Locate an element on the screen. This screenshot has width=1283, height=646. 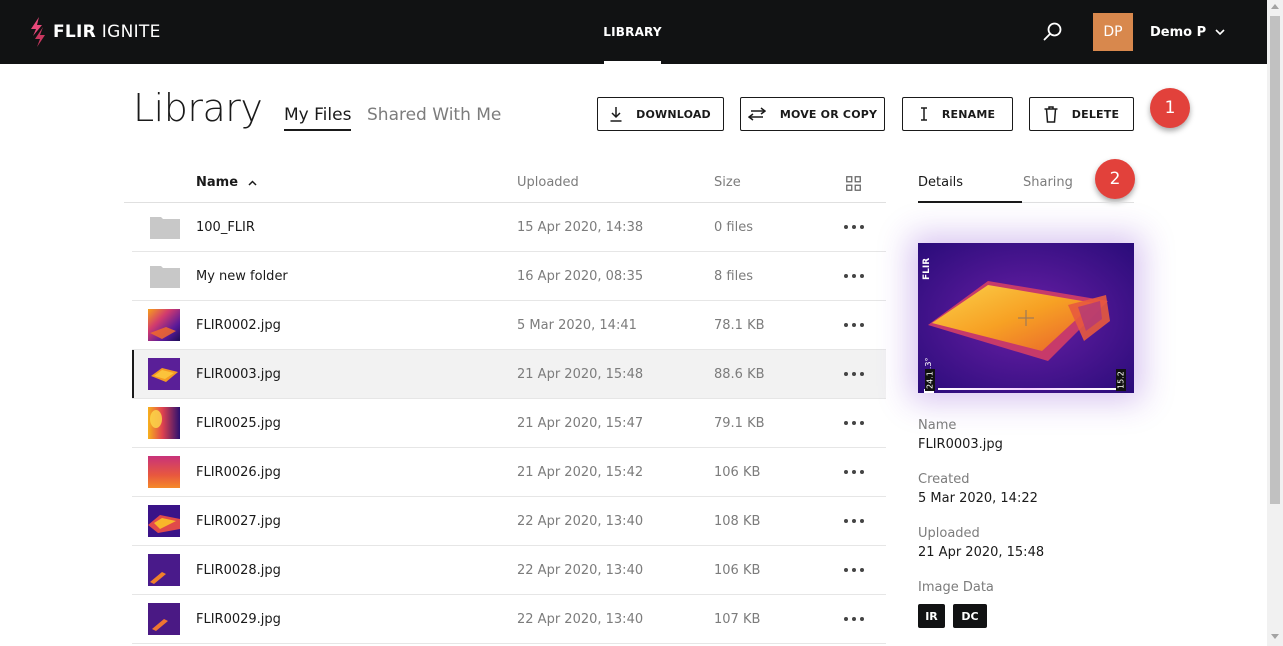
file-size: 8 files is located at coordinates (733, 276).